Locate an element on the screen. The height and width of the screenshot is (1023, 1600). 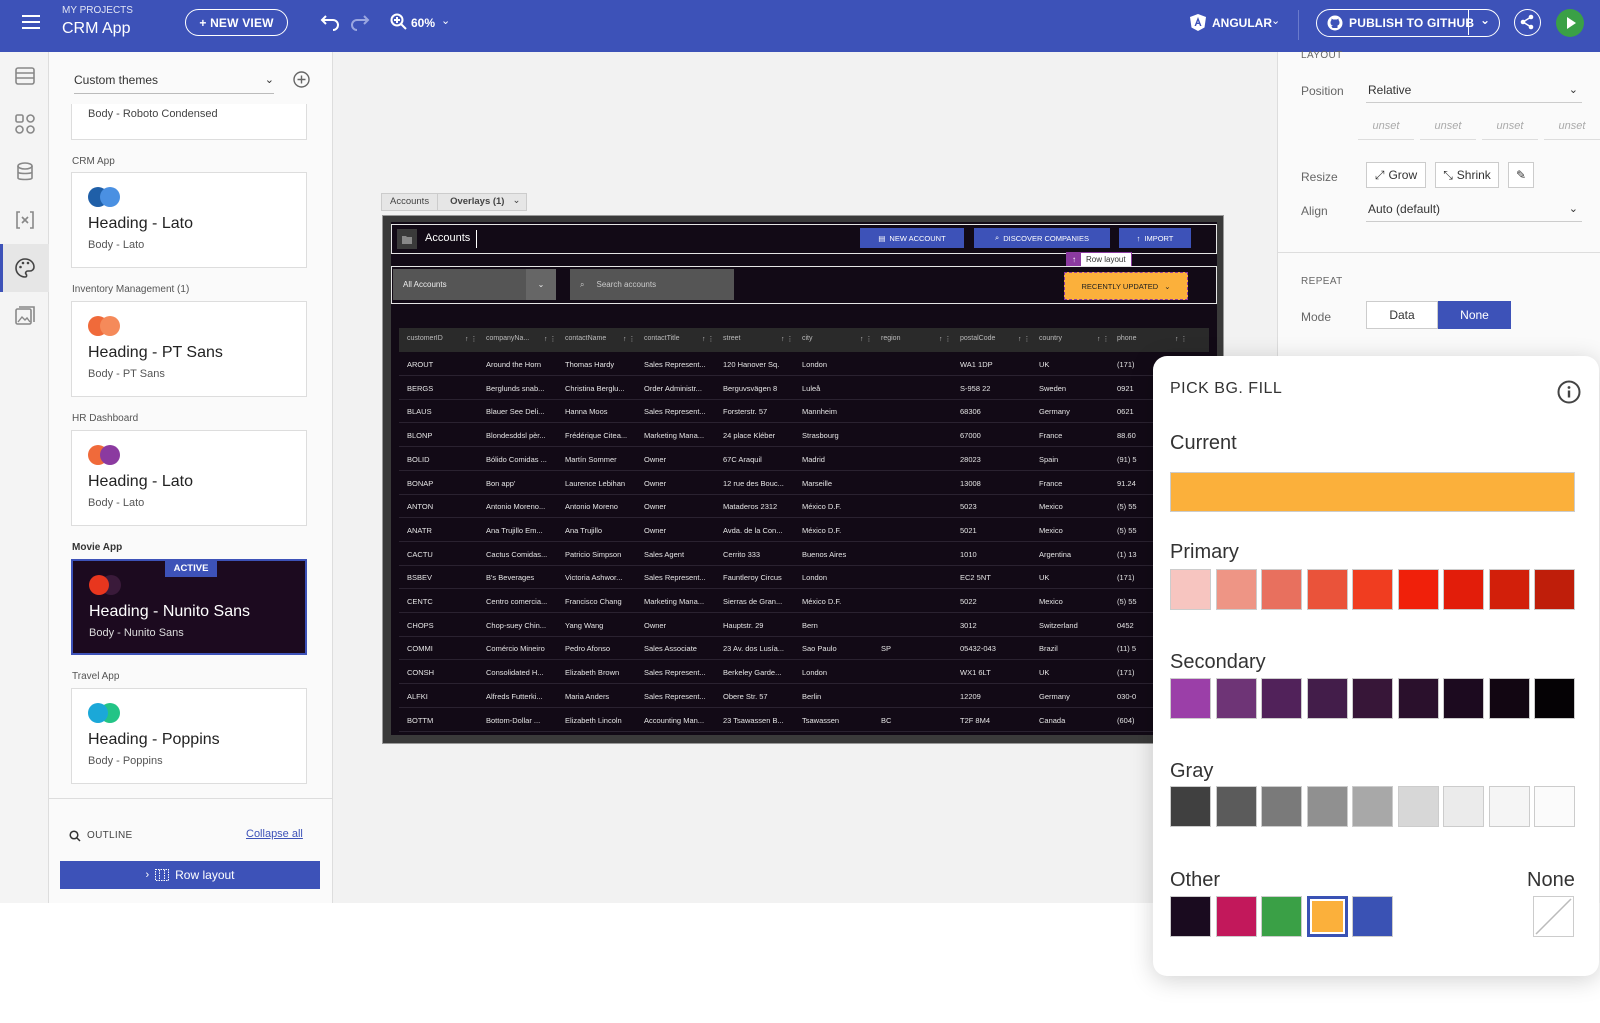
inset-left-field: unset is located at coordinates (1572, 130).